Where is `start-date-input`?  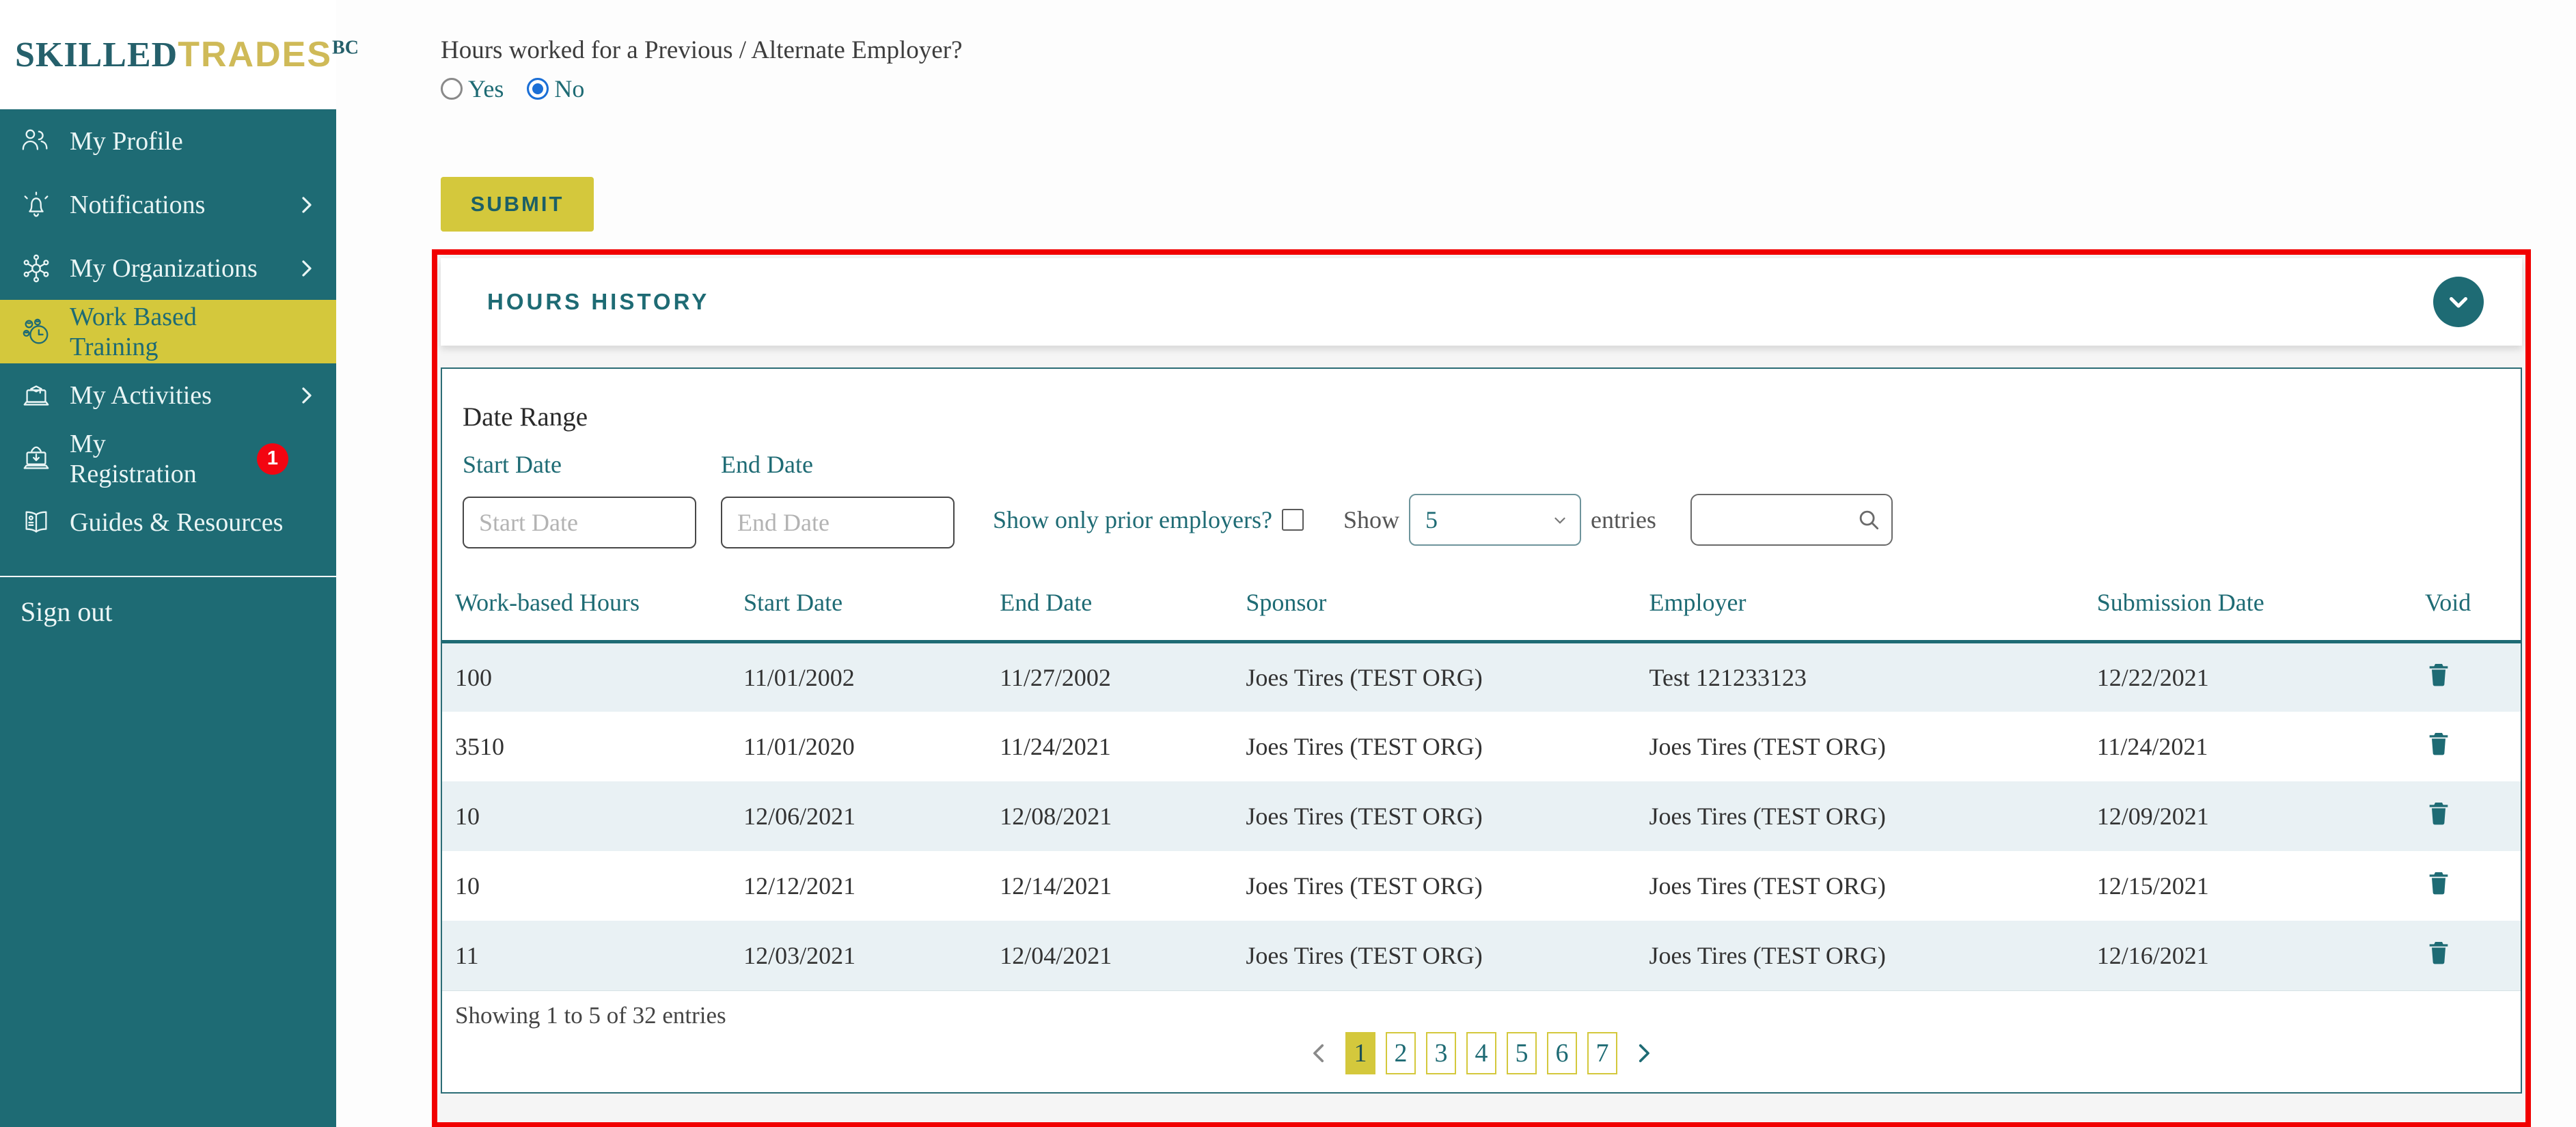 start-date-input is located at coordinates (579, 522).